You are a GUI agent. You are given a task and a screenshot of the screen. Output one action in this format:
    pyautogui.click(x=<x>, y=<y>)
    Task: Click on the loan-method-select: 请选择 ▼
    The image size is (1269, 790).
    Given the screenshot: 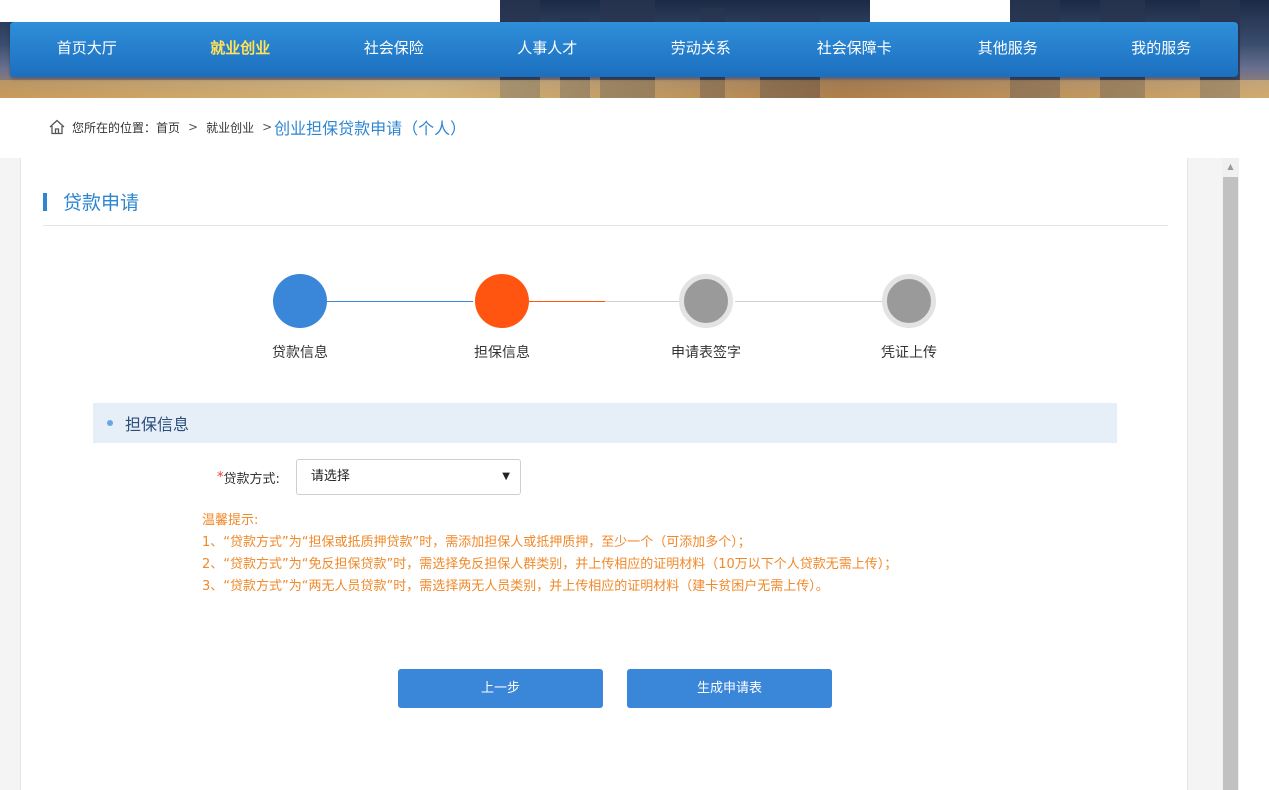 What is the action you would take?
    pyautogui.click(x=408, y=477)
    